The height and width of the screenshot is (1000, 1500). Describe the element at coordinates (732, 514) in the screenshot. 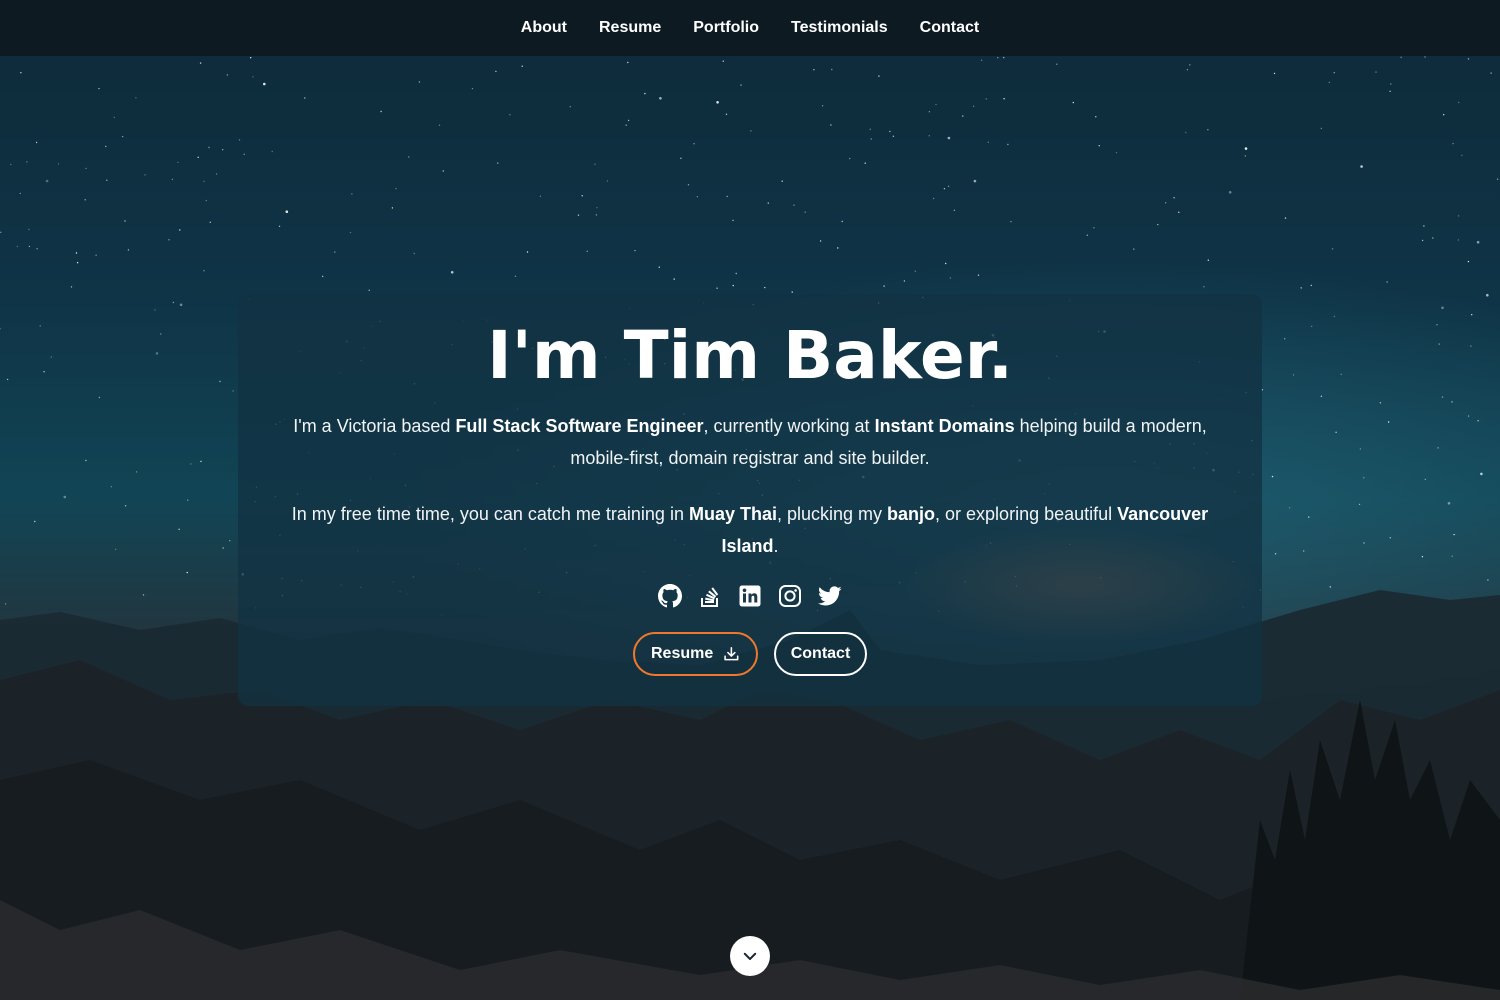

I see `hobby-muay-thai: Muay Thai` at that location.